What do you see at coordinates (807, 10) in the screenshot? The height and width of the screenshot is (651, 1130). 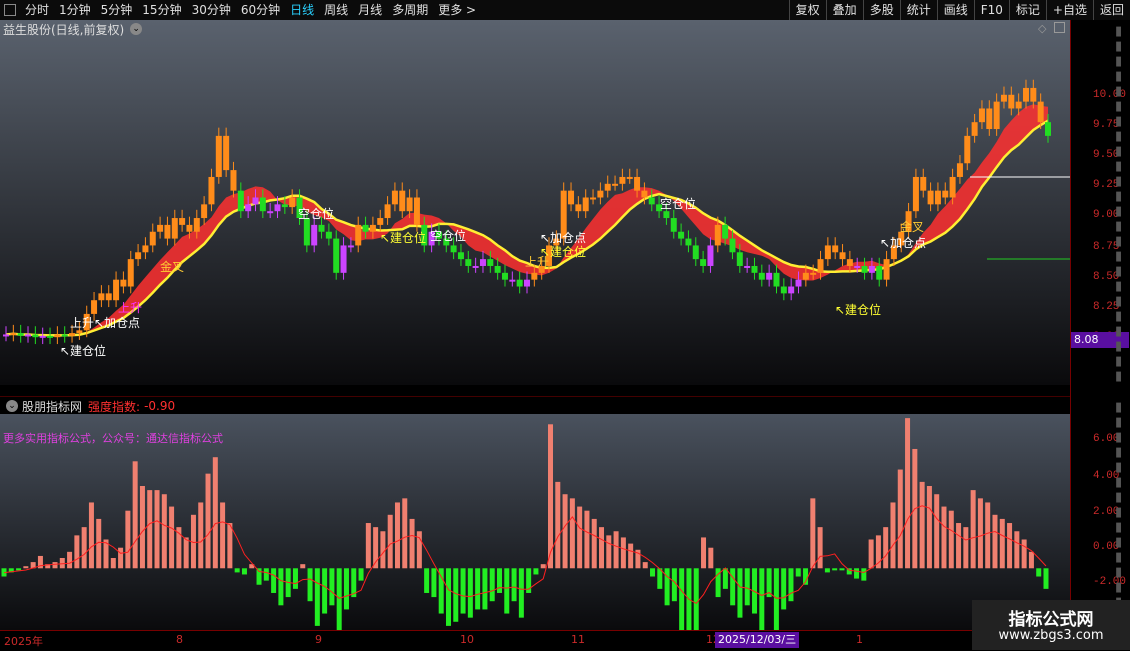 I see `adjust-button: 复权` at bounding box center [807, 10].